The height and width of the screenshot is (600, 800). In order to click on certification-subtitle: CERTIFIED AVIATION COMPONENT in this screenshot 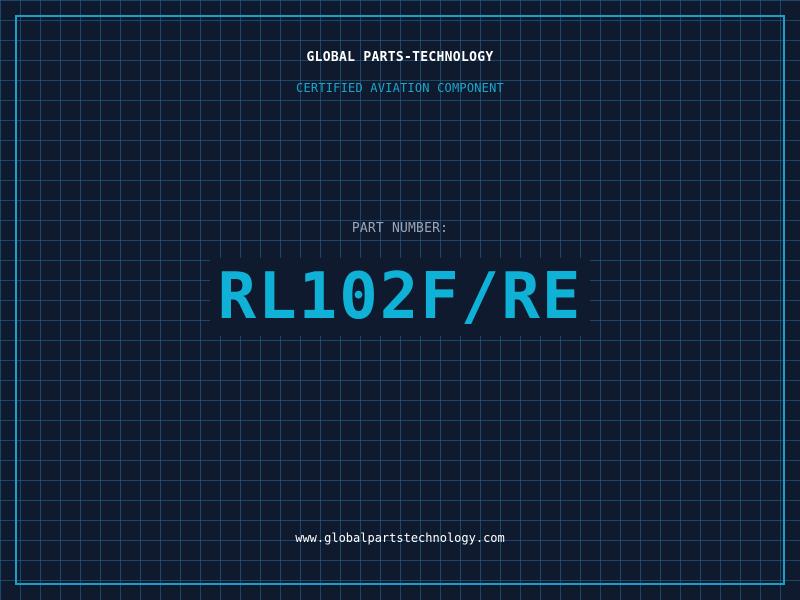, I will do `click(400, 88)`.